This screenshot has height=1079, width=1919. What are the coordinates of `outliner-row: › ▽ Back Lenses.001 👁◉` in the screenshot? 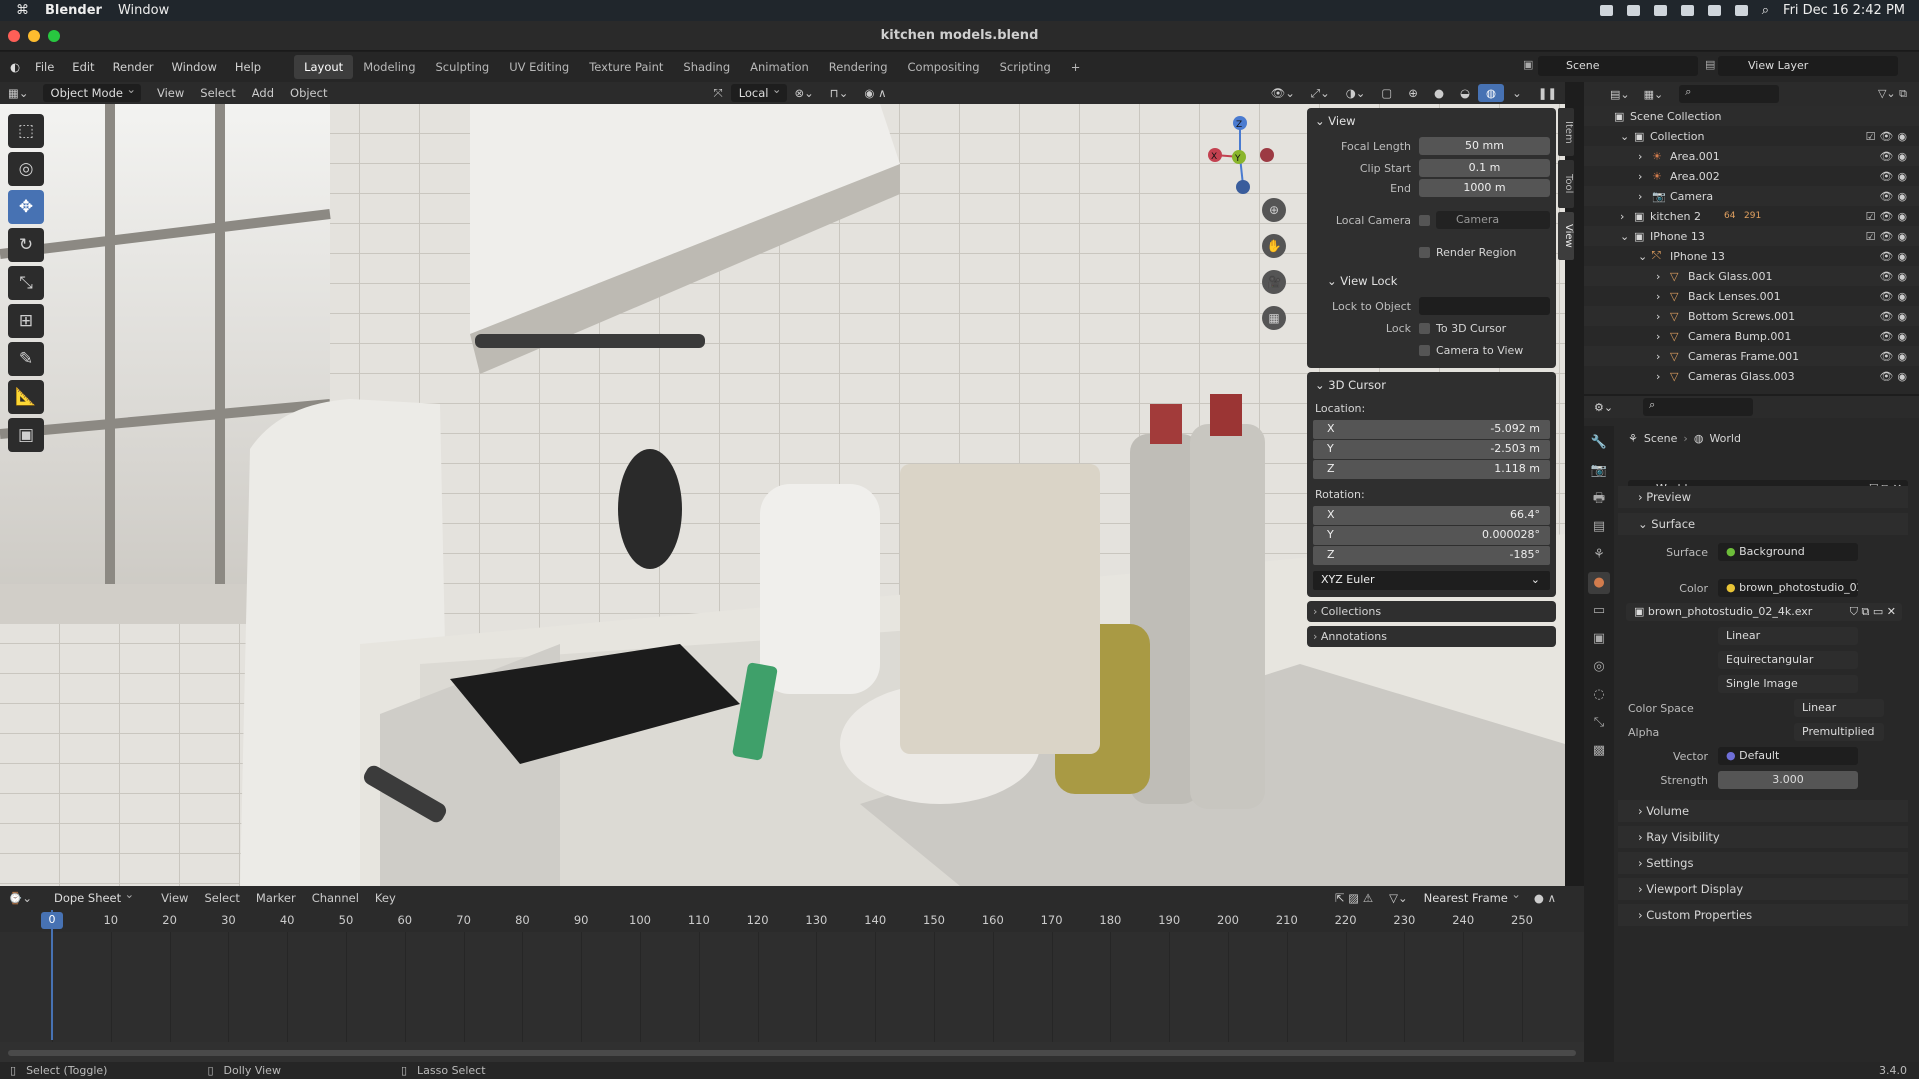 It's located at (1751, 296).